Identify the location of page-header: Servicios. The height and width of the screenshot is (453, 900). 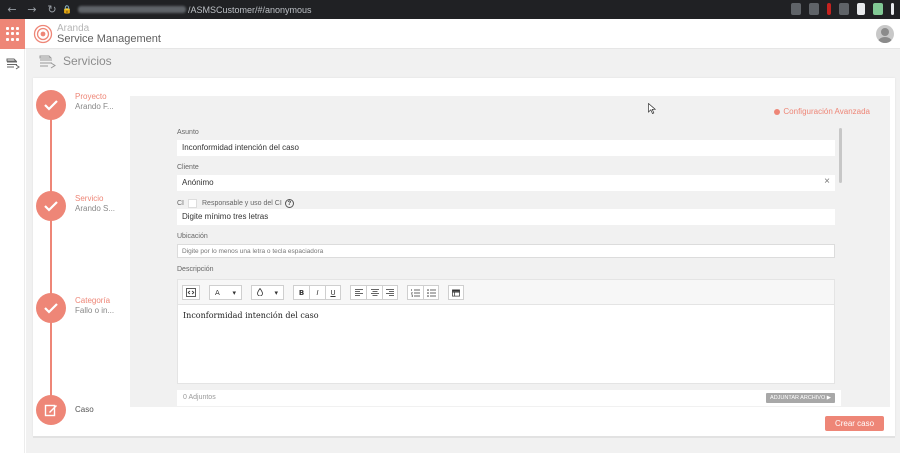
(463, 61).